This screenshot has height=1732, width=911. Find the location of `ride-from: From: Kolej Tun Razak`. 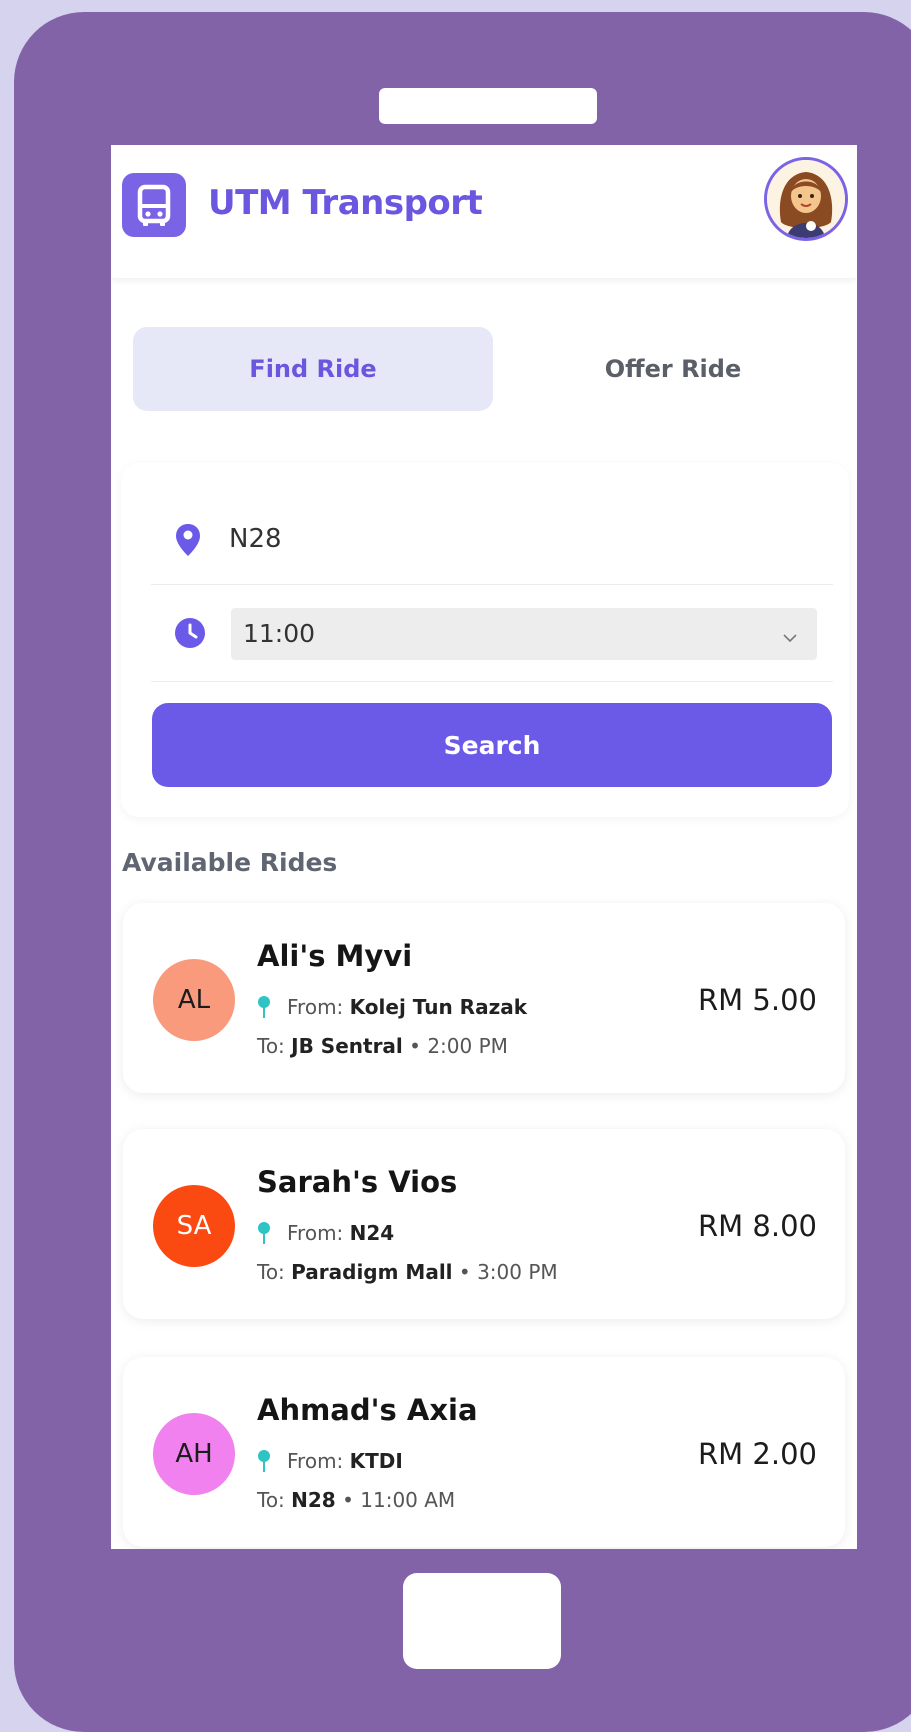

ride-from: From: Kolej Tun Razak is located at coordinates (392, 1007).